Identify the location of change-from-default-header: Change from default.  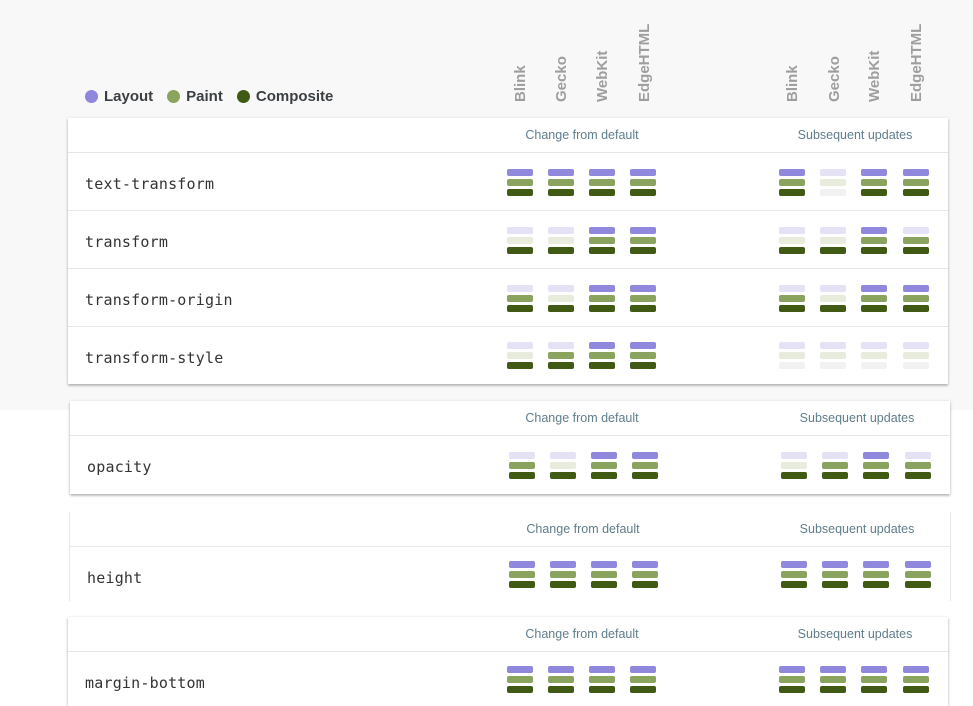
(582, 135).